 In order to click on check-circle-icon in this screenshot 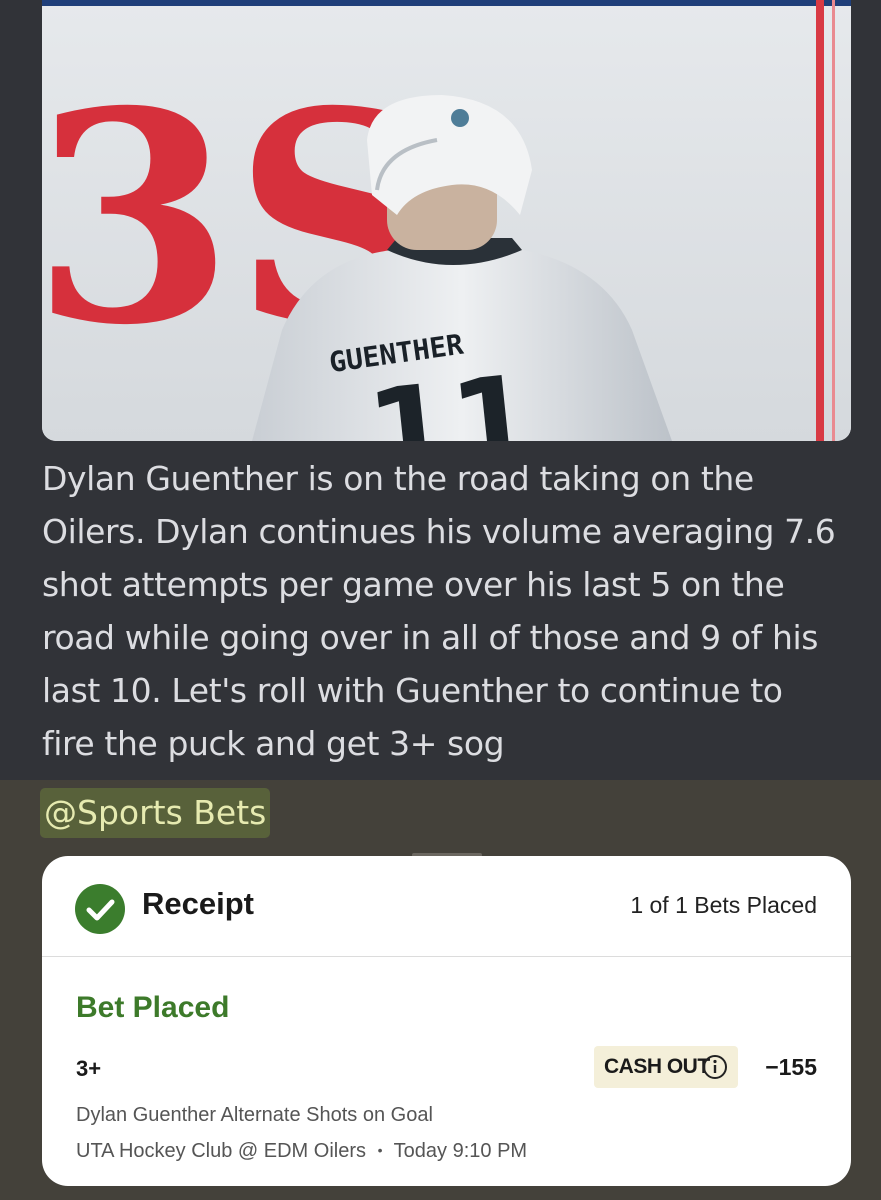, I will do `click(100, 909)`.